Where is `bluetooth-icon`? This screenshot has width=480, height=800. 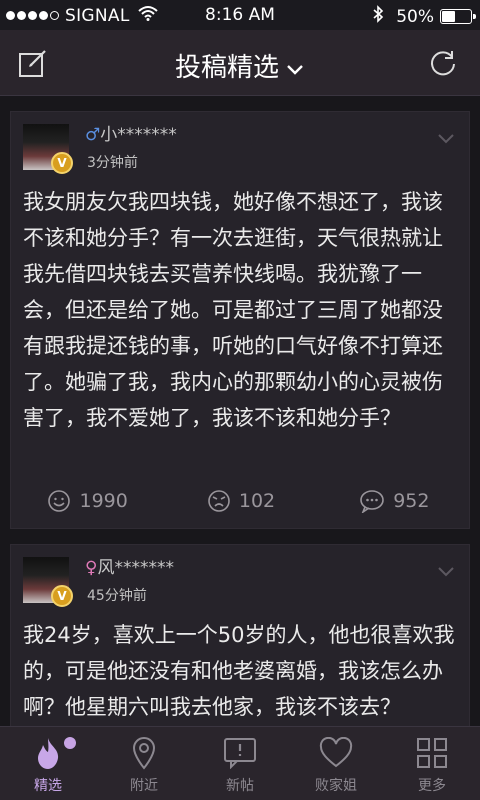 bluetooth-icon is located at coordinates (378, 16).